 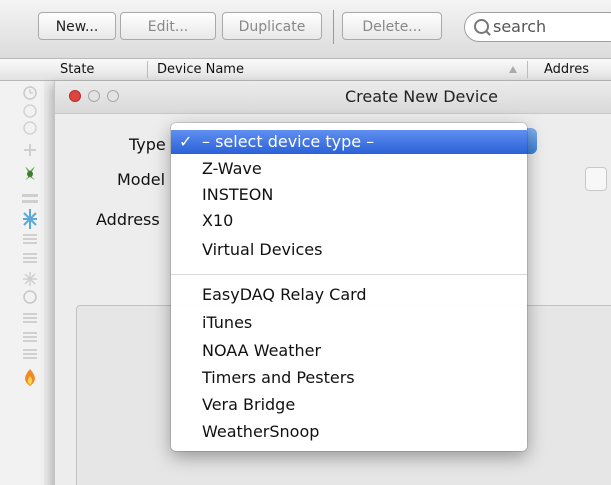 What do you see at coordinates (75, 96) in the screenshot?
I see `close-button` at bounding box center [75, 96].